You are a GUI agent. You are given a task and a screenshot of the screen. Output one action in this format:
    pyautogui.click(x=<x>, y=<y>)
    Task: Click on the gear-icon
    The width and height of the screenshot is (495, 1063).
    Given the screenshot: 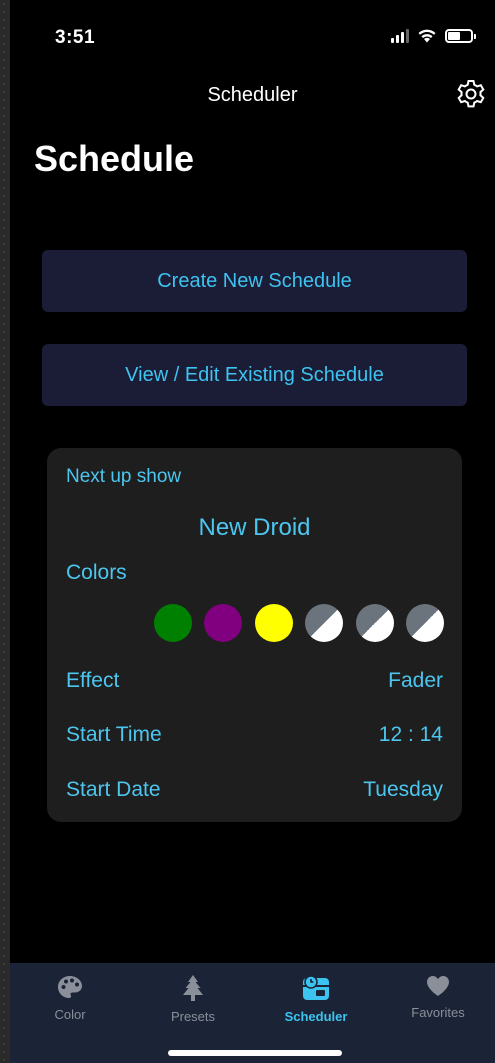 What is the action you would take?
    pyautogui.click(x=471, y=94)
    